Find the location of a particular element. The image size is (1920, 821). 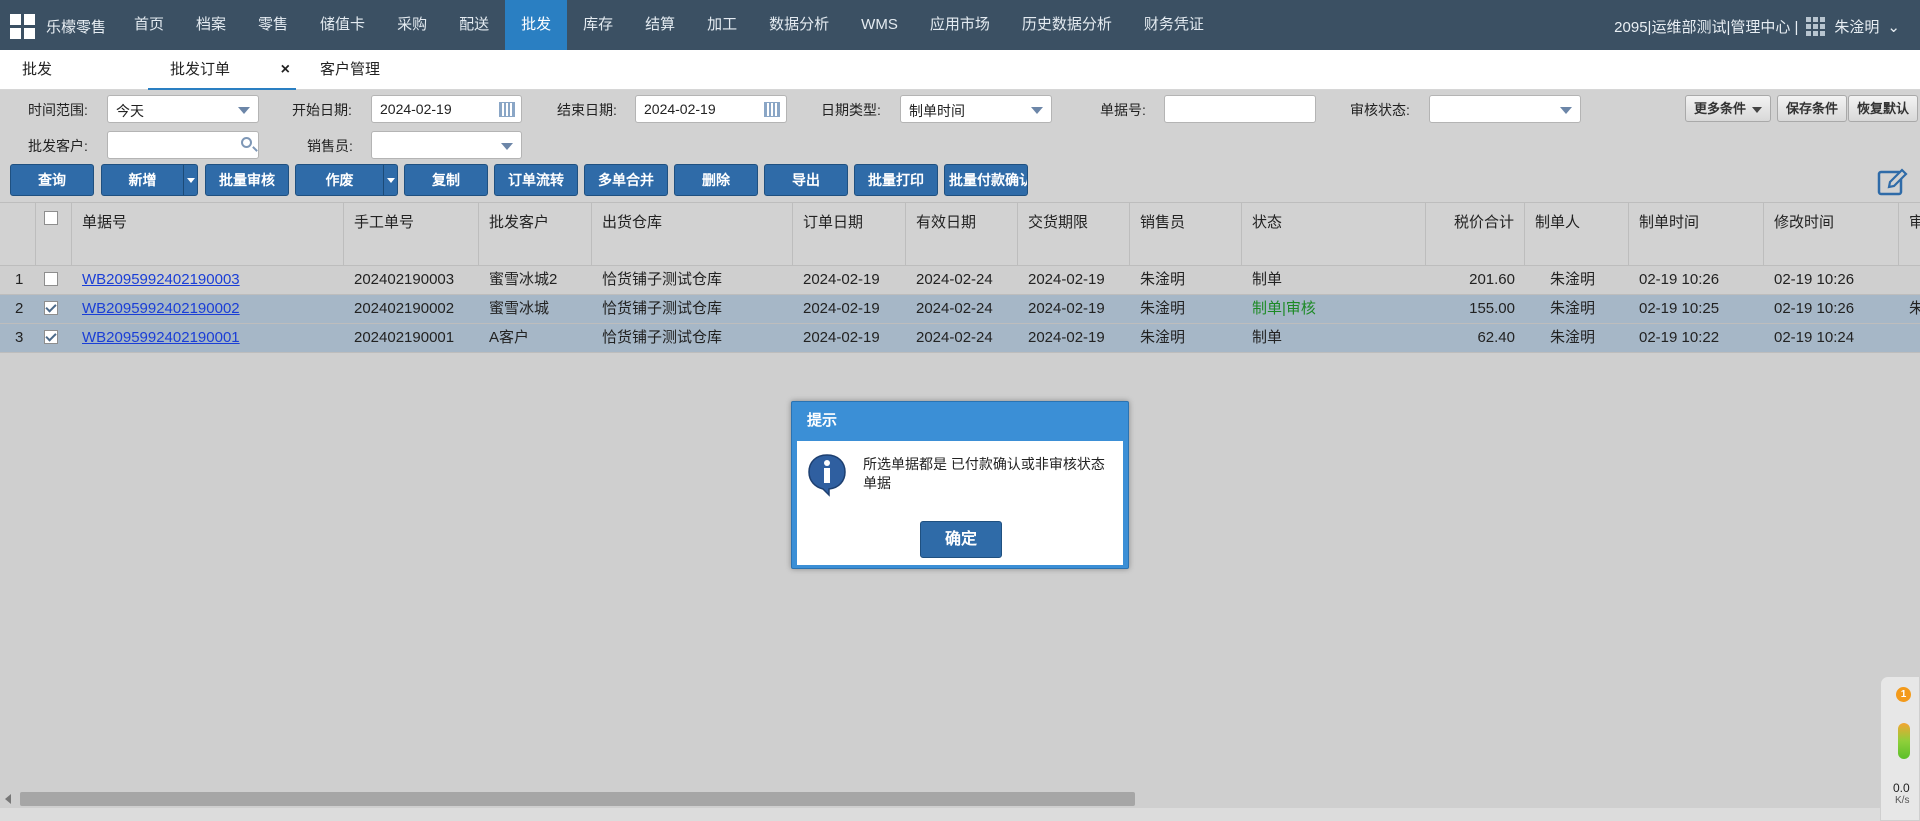

header-total: 税价合计 is located at coordinates (1475, 234).